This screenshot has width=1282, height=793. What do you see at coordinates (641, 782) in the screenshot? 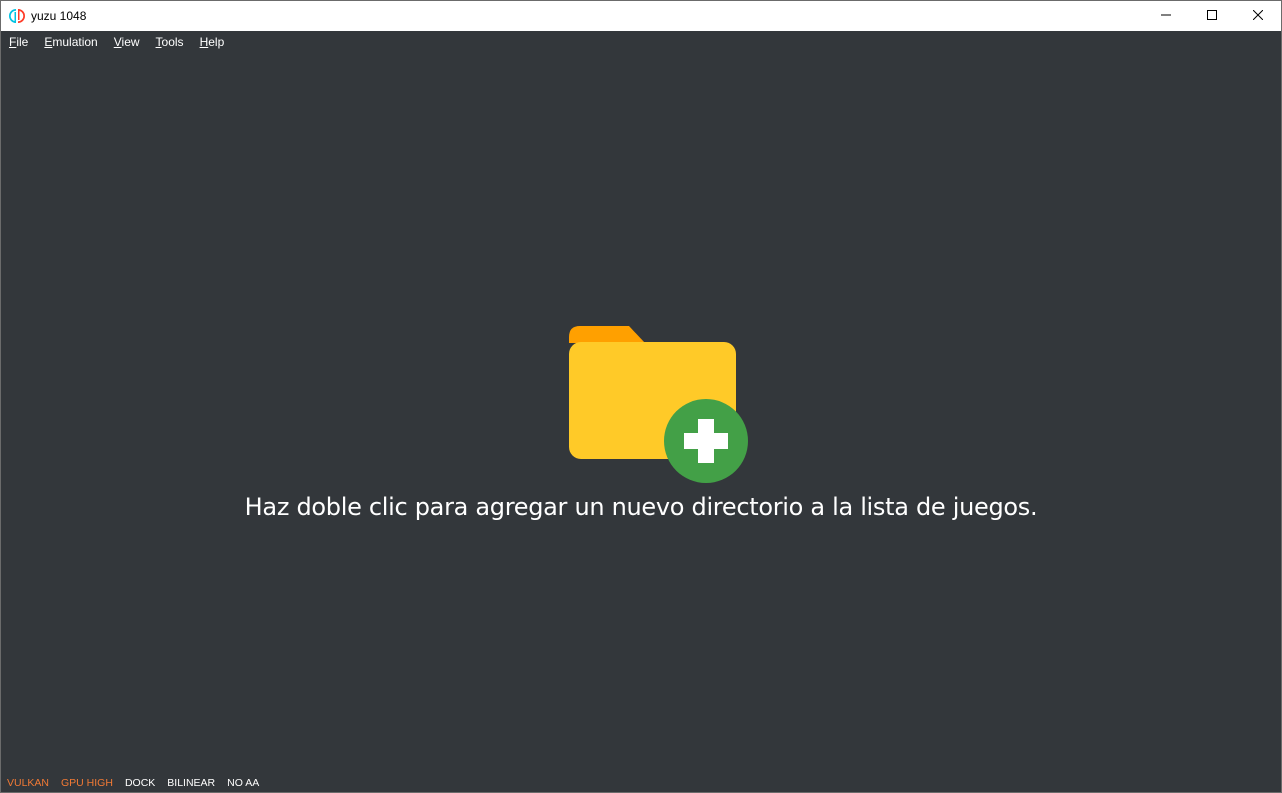
I see `status-bar: VULKAN GPU HIGH DOCK BILINEAR NO AA` at bounding box center [641, 782].